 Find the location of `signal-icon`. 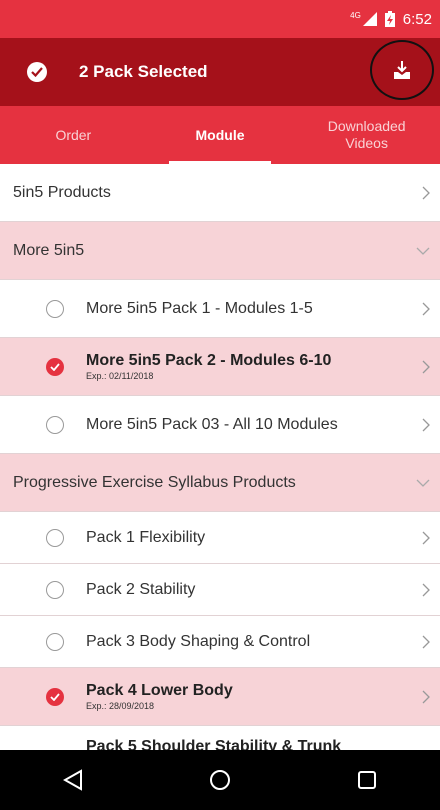

signal-icon is located at coordinates (369, 19).